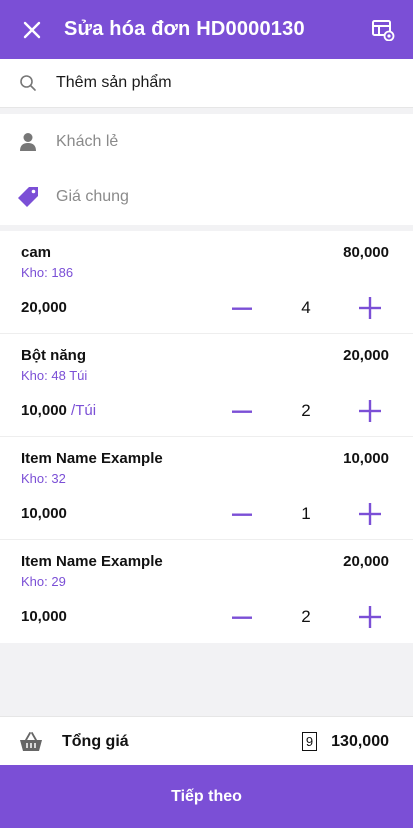  Describe the element at coordinates (36, 252) in the screenshot. I see `item-name: cam` at that location.